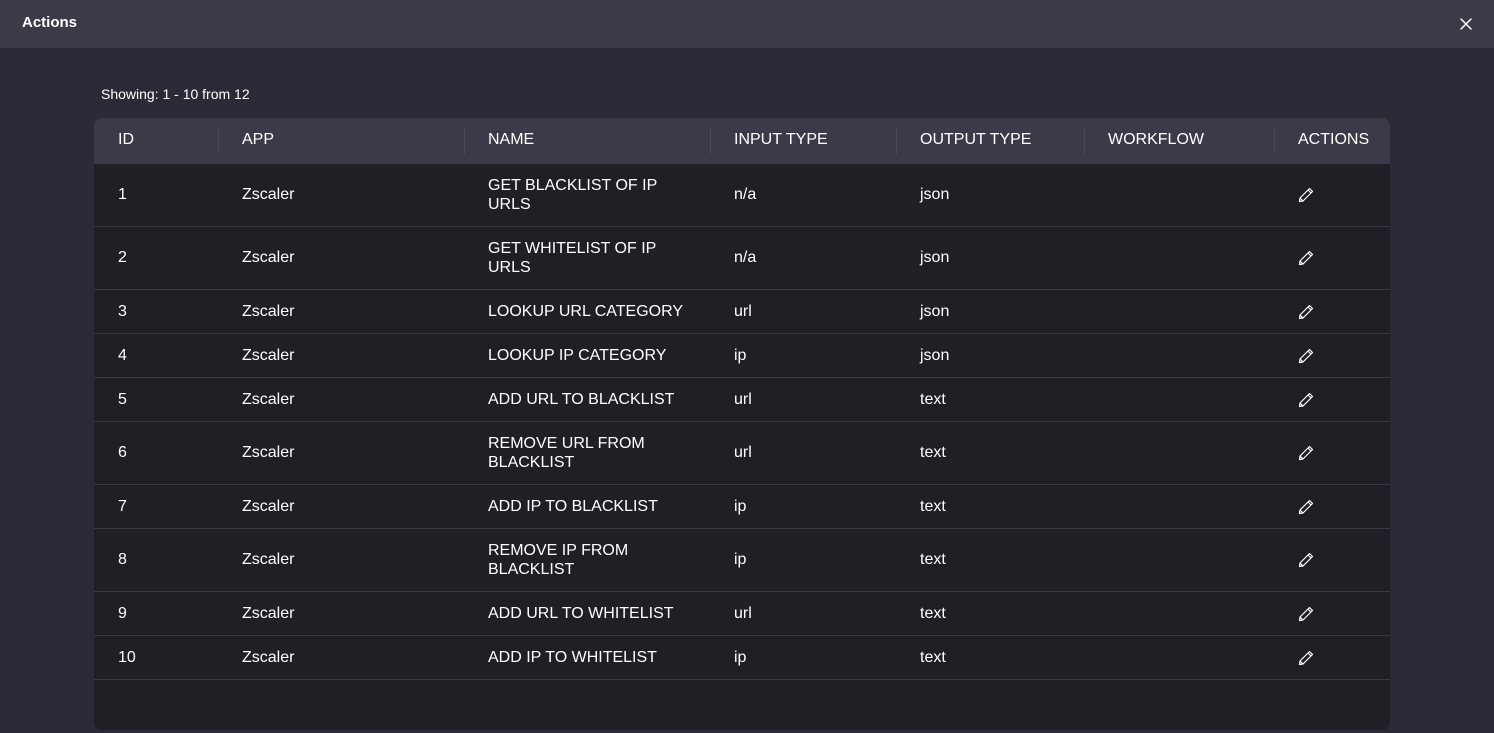  I want to click on column-header-id: ID, so click(126, 141).